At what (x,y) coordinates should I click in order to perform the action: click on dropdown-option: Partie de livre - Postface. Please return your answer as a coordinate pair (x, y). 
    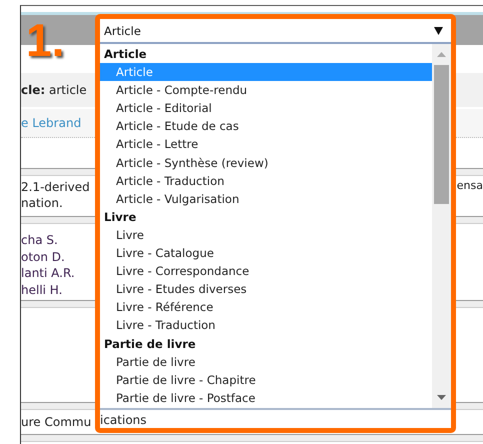
    Looking at the image, I should click on (266, 397).